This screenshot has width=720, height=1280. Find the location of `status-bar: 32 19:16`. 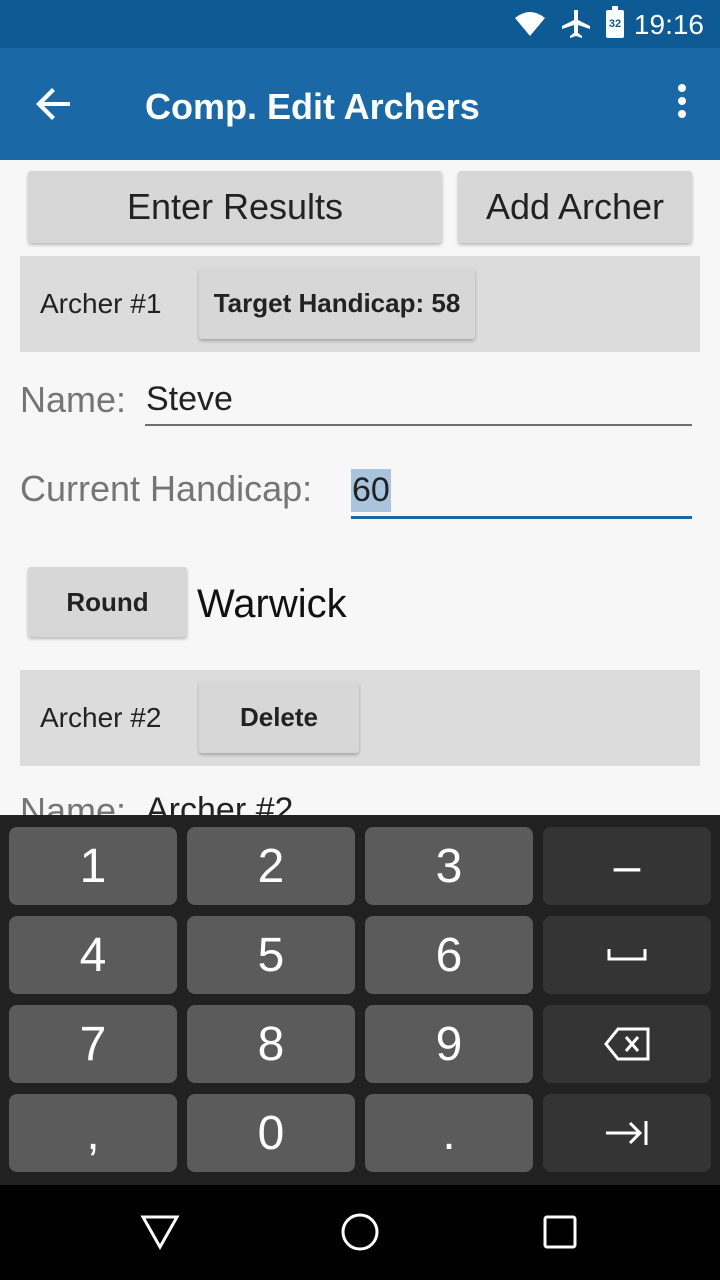

status-bar: 32 19:16 is located at coordinates (360, 24).